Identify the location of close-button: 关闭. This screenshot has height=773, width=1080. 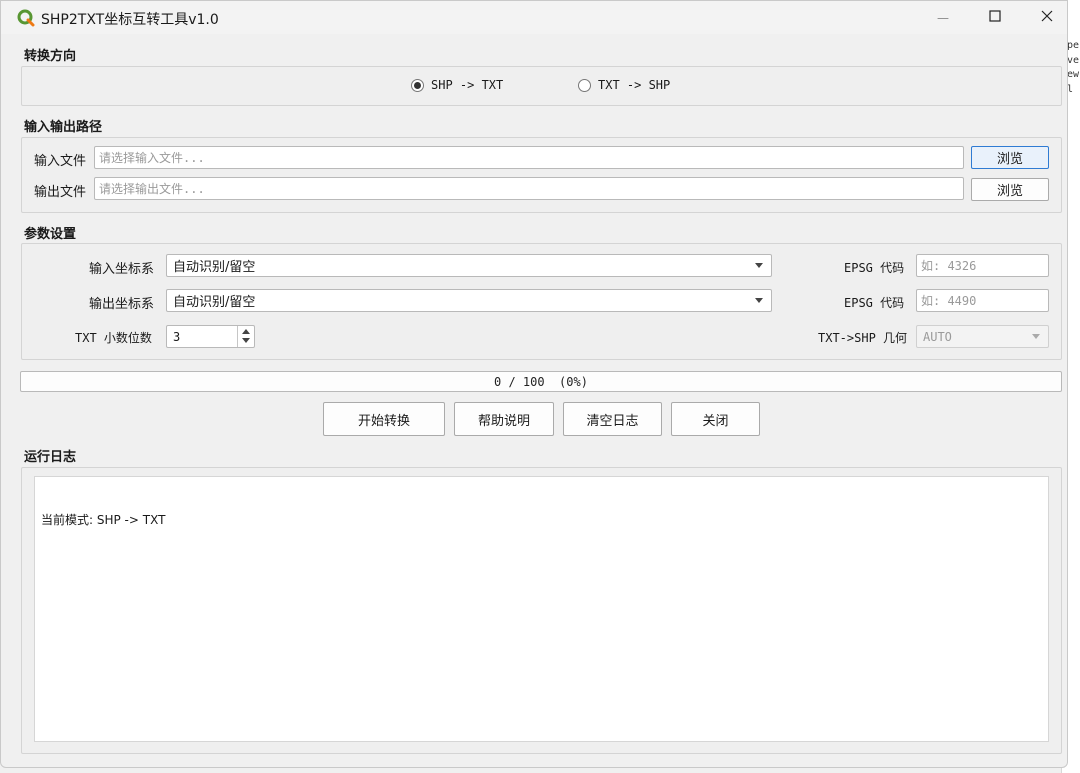
(715, 419).